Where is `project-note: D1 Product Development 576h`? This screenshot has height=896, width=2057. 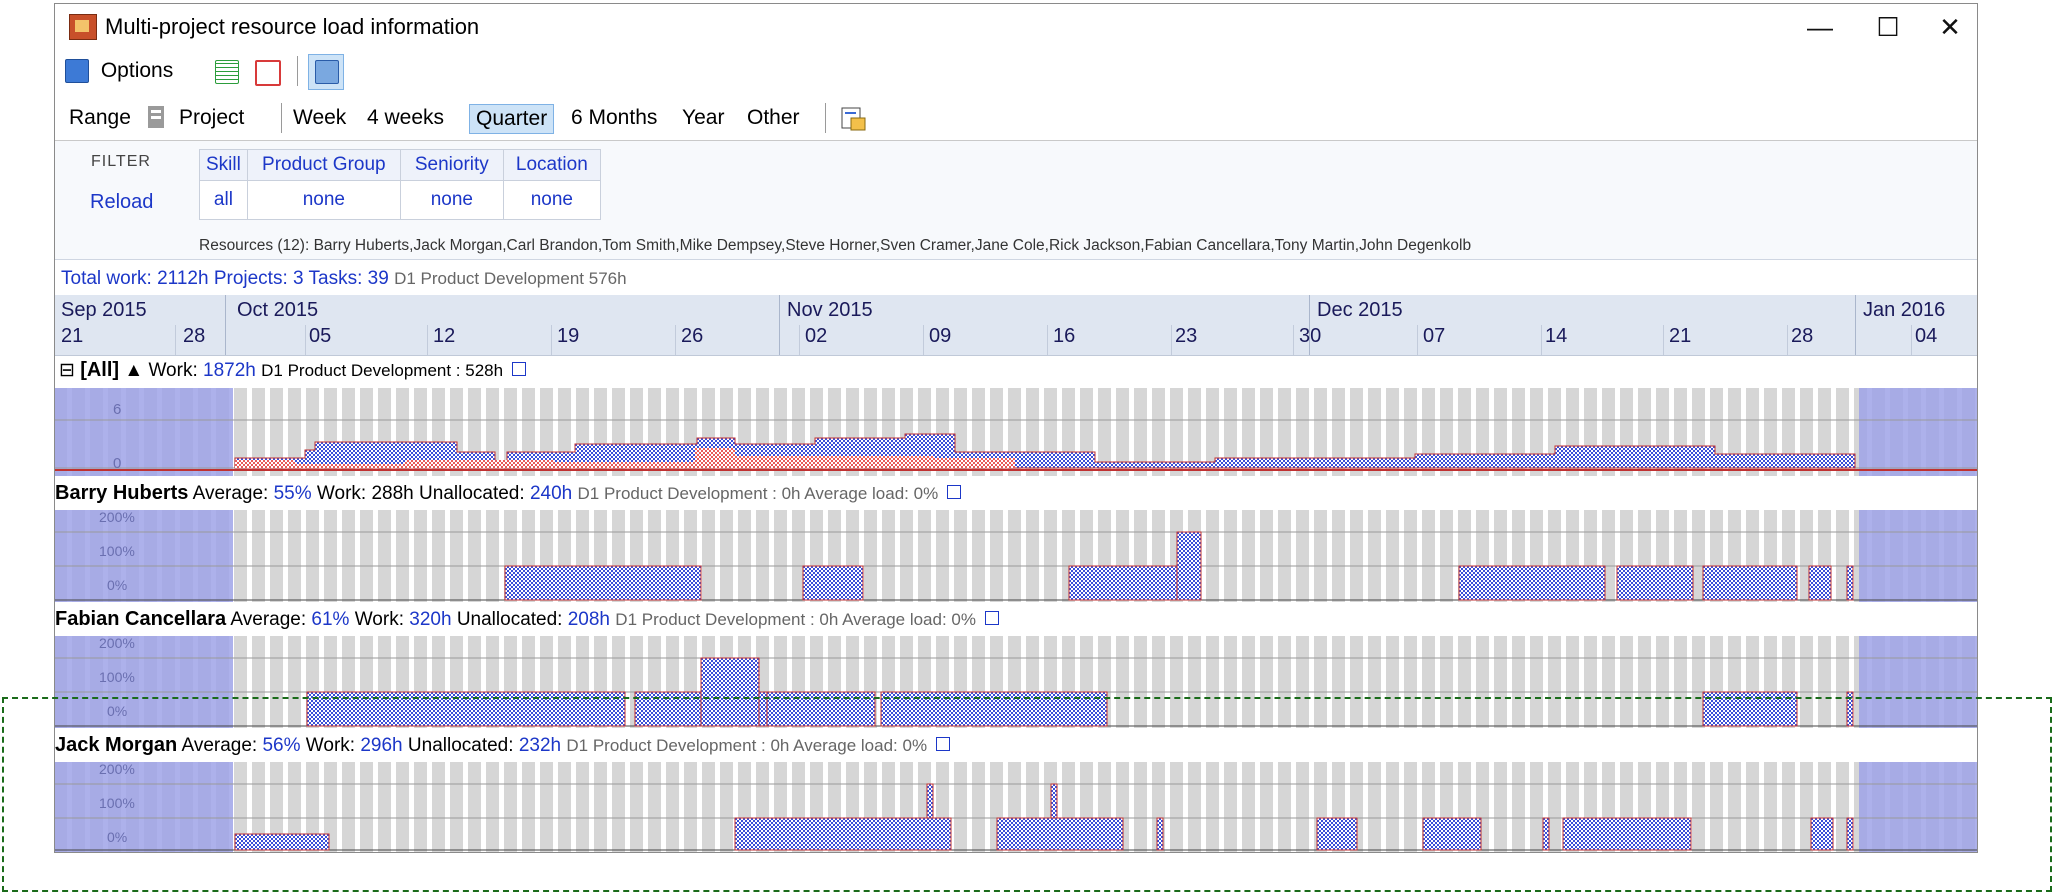 project-note: D1 Product Development 576h is located at coordinates (510, 278).